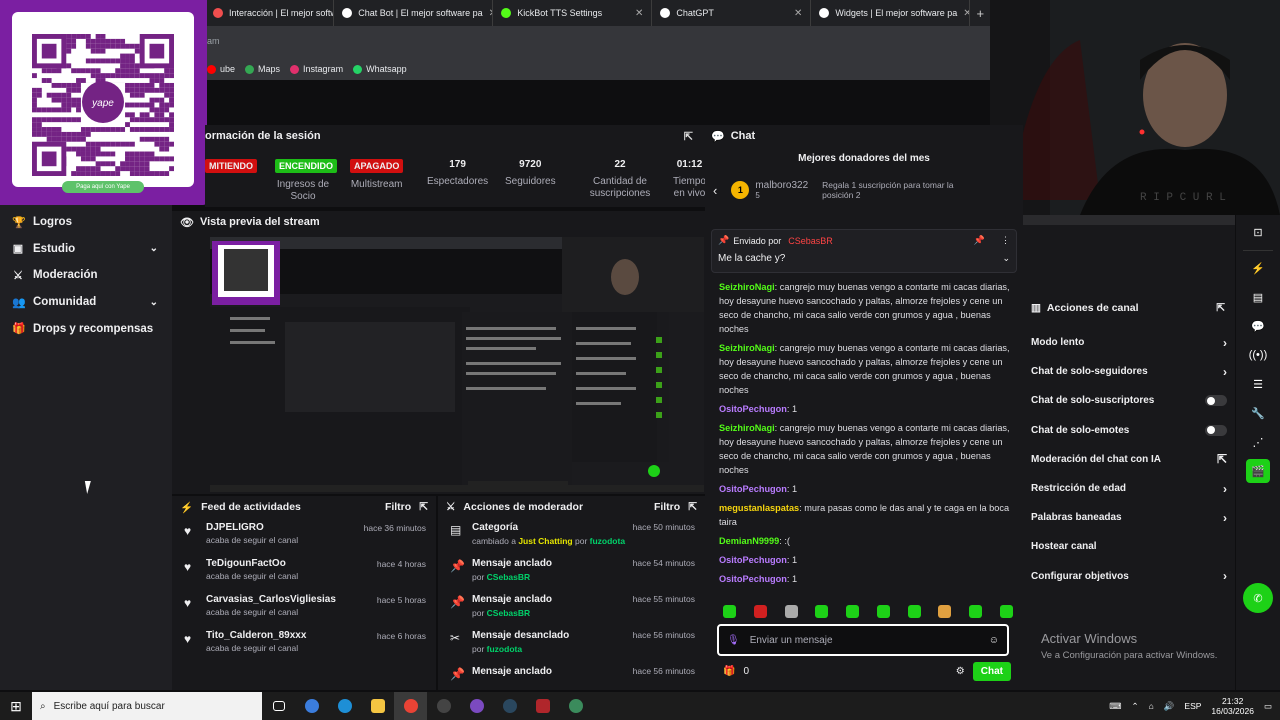 This screenshot has height=720, width=1280. I want to click on browser-tab: KickBot TTS Settings ✕, so click(573, 13).